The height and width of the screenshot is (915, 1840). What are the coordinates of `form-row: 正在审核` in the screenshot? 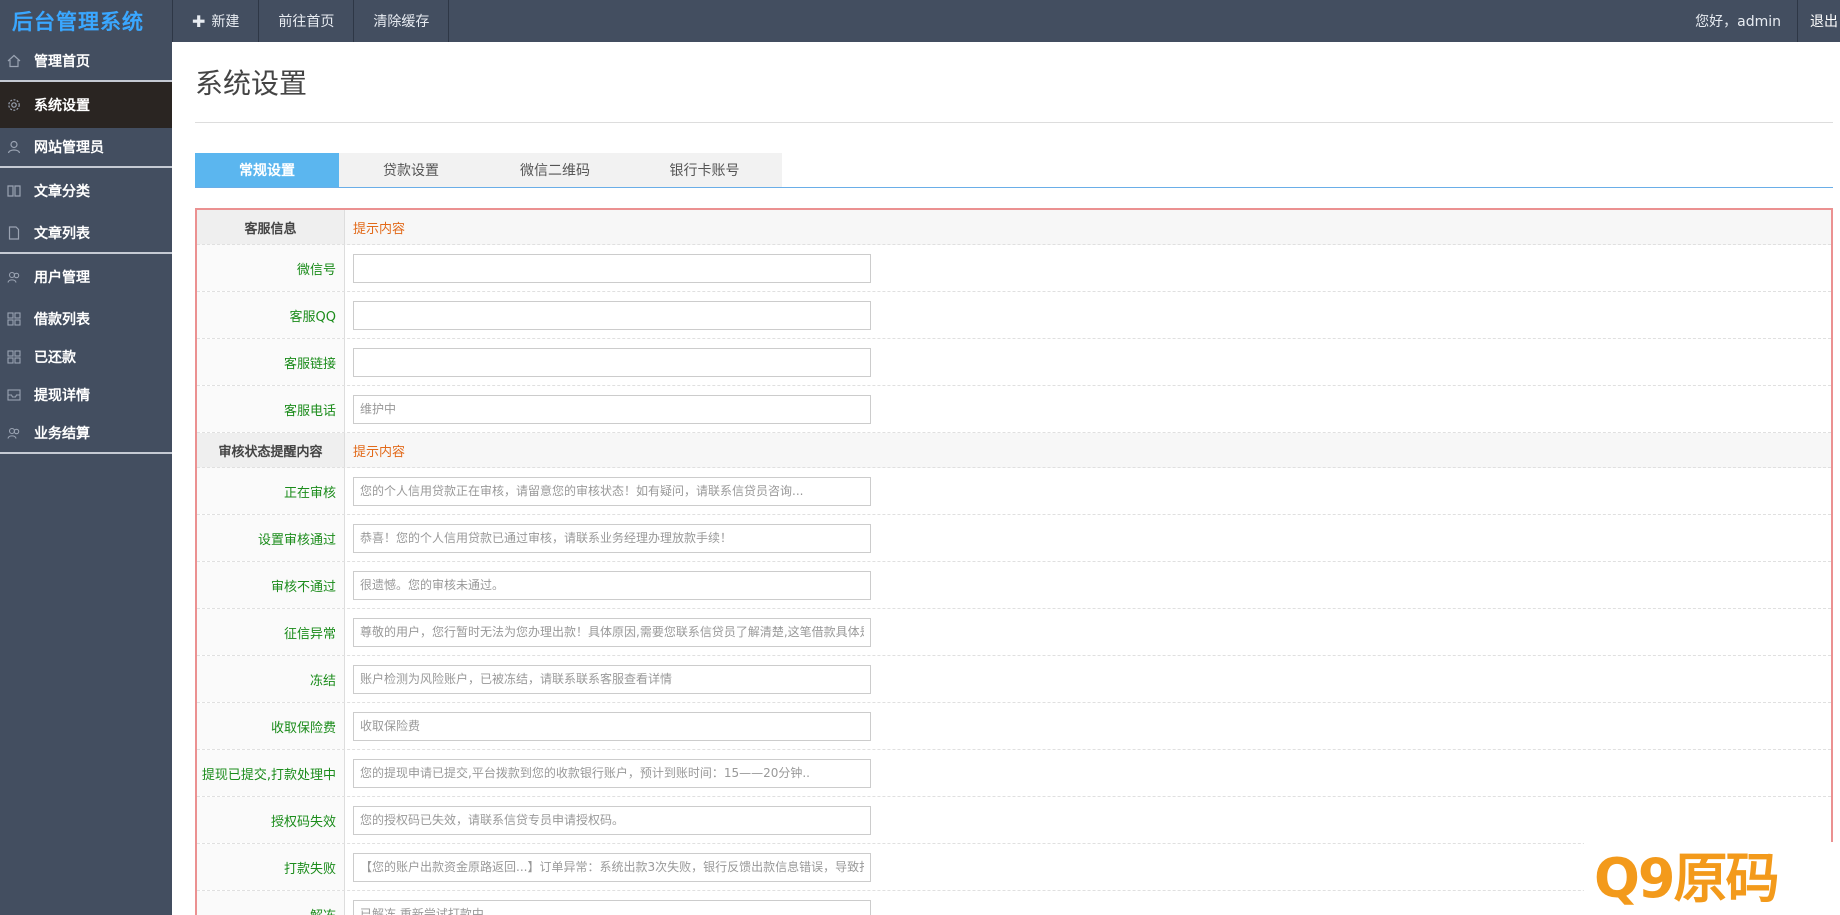 It's located at (1014, 491).